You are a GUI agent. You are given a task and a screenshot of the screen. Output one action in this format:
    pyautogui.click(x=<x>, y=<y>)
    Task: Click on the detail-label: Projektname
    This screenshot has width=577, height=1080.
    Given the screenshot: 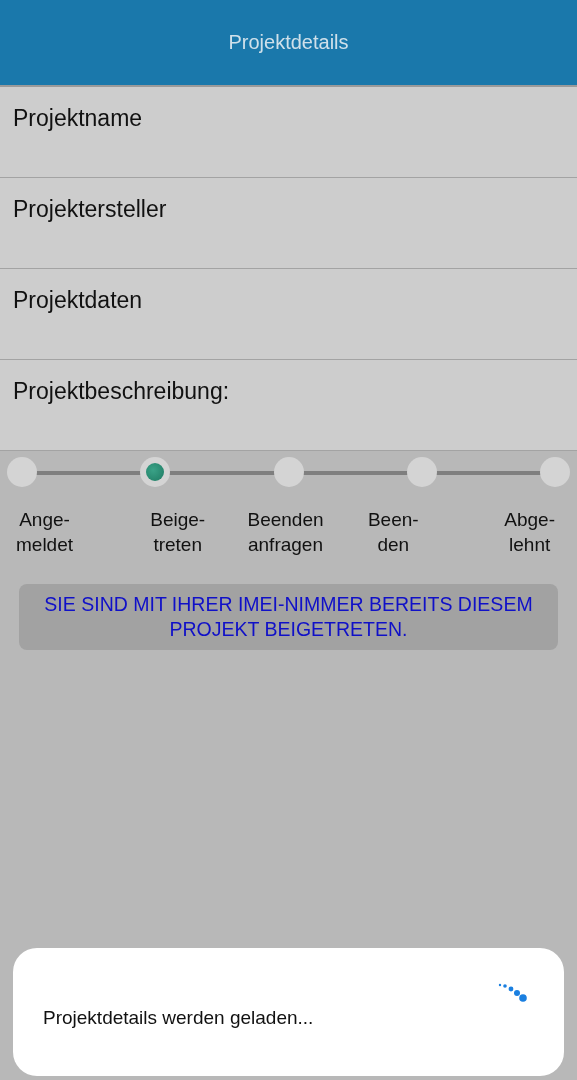 What is the action you would take?
    pyautogui.click(x=78, y=118)
    